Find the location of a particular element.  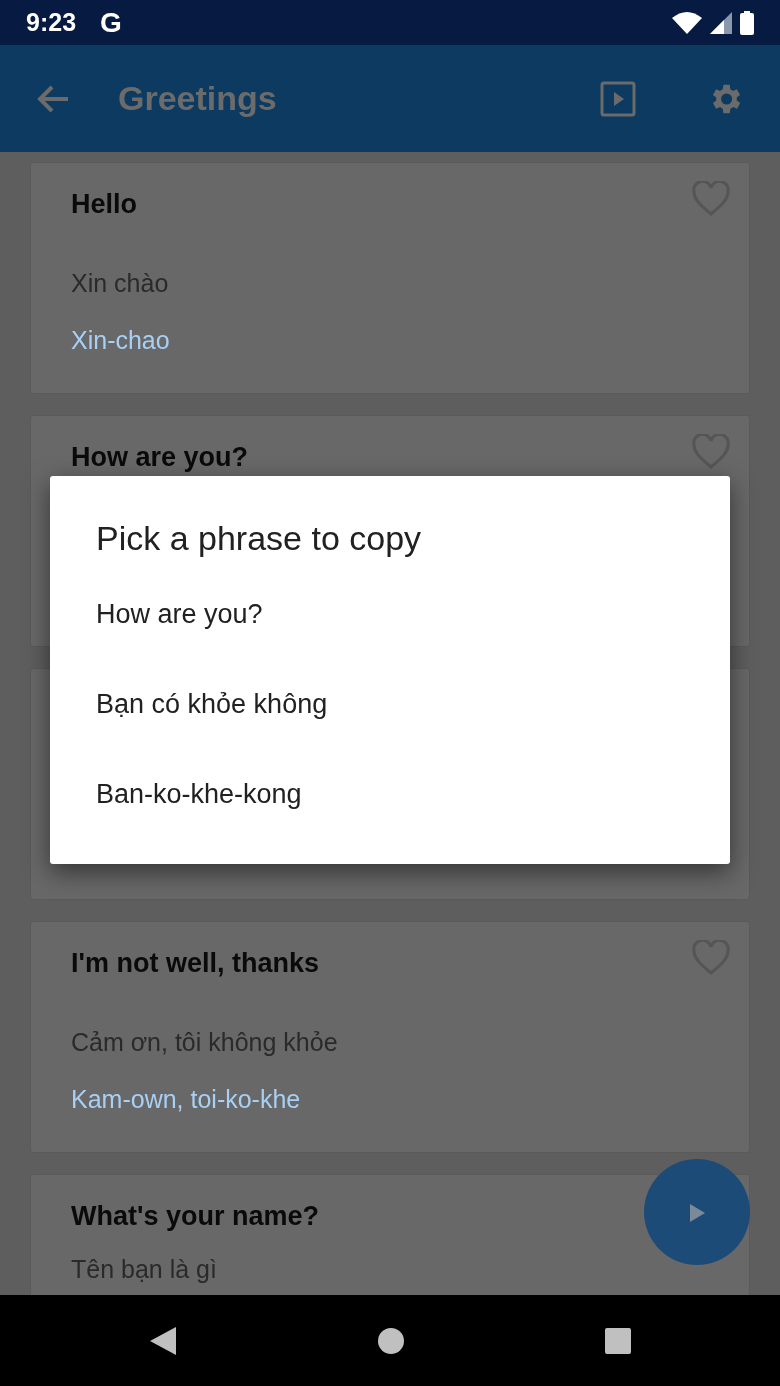

translation-text: Xin chào is located at coordinates (120, 283).